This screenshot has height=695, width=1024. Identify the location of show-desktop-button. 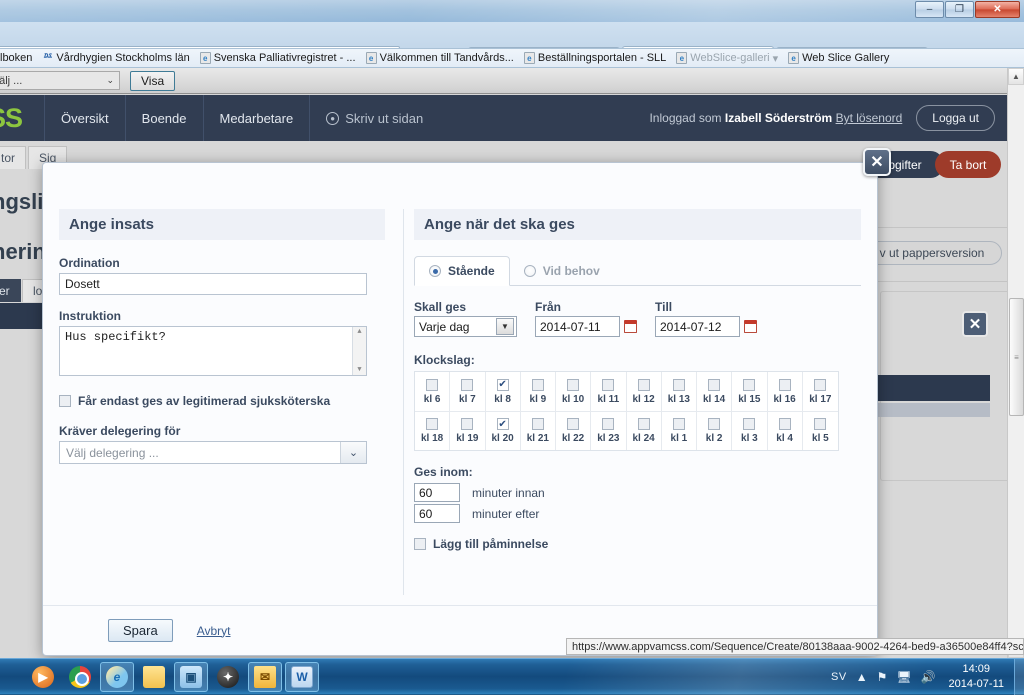
(1019, 677).